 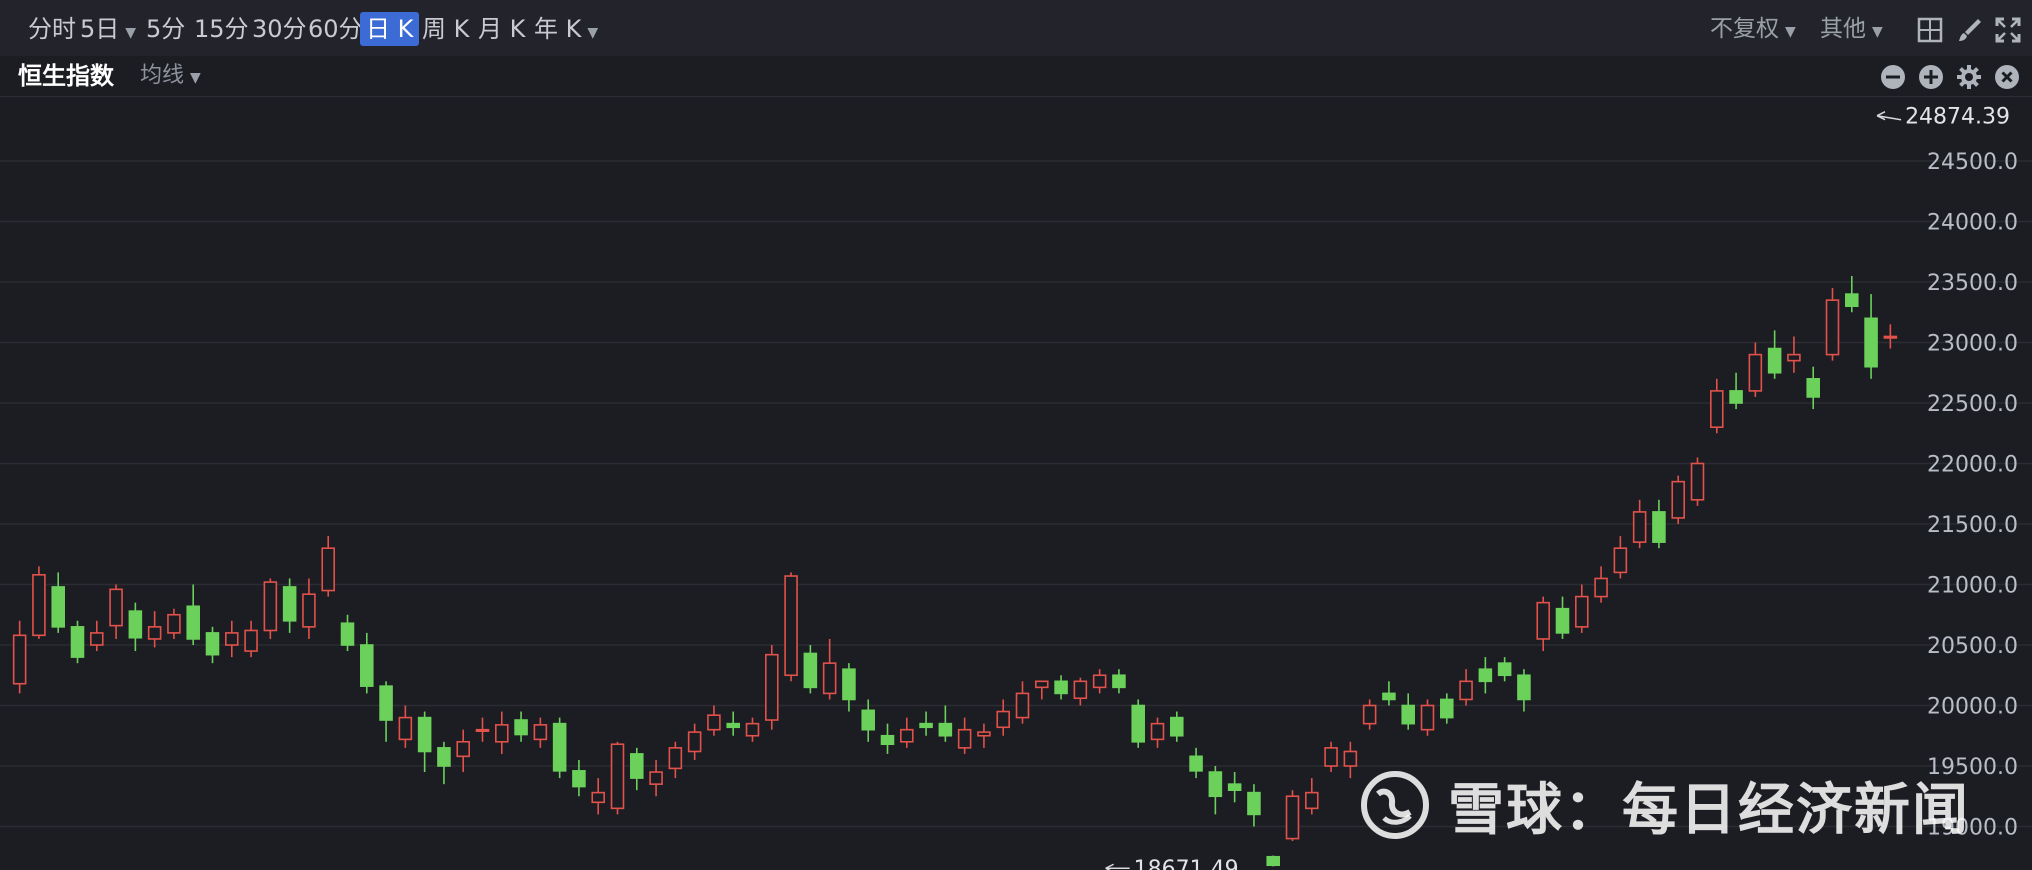 What do you see at coordinates (1969, 77) in the screenshot?
I see `gear-icon` at bounding box center [1969, 77].